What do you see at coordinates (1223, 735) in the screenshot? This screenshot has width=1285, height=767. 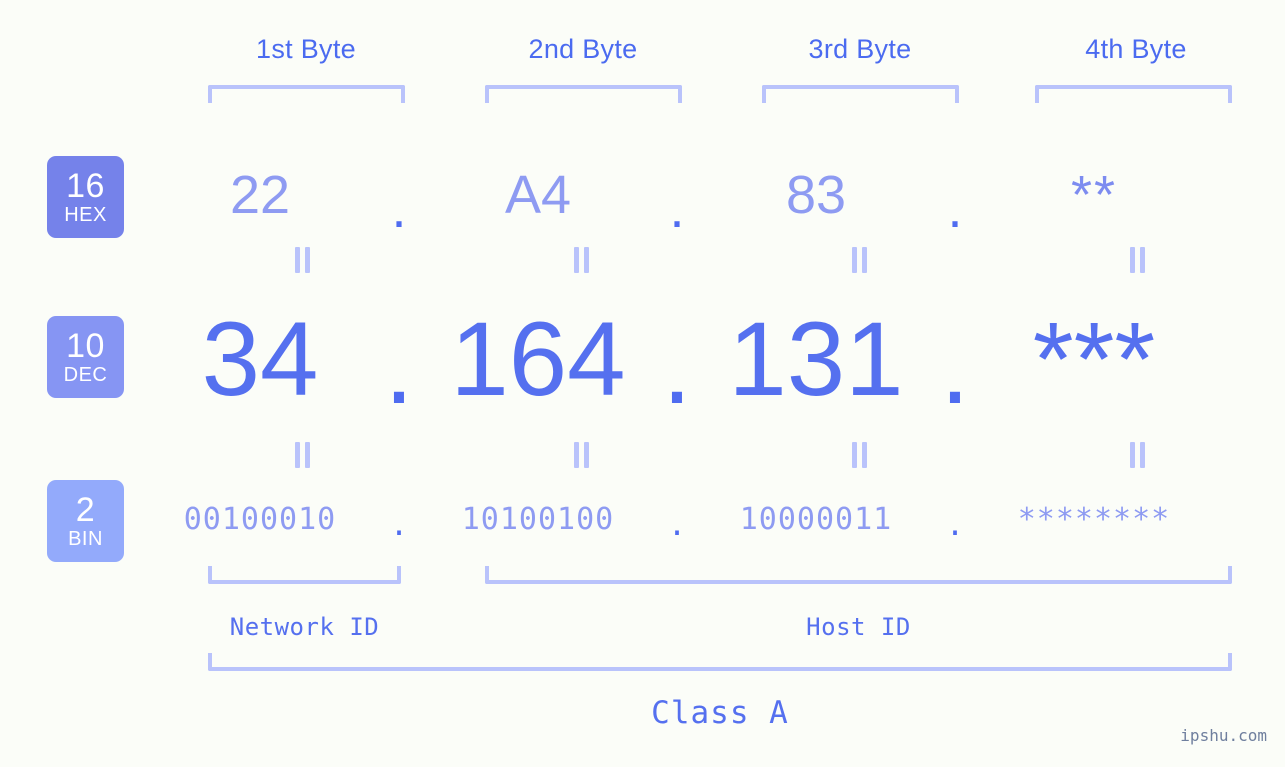 I see `site-watermark: ipshu.com` at bounding box center [1223, 735].